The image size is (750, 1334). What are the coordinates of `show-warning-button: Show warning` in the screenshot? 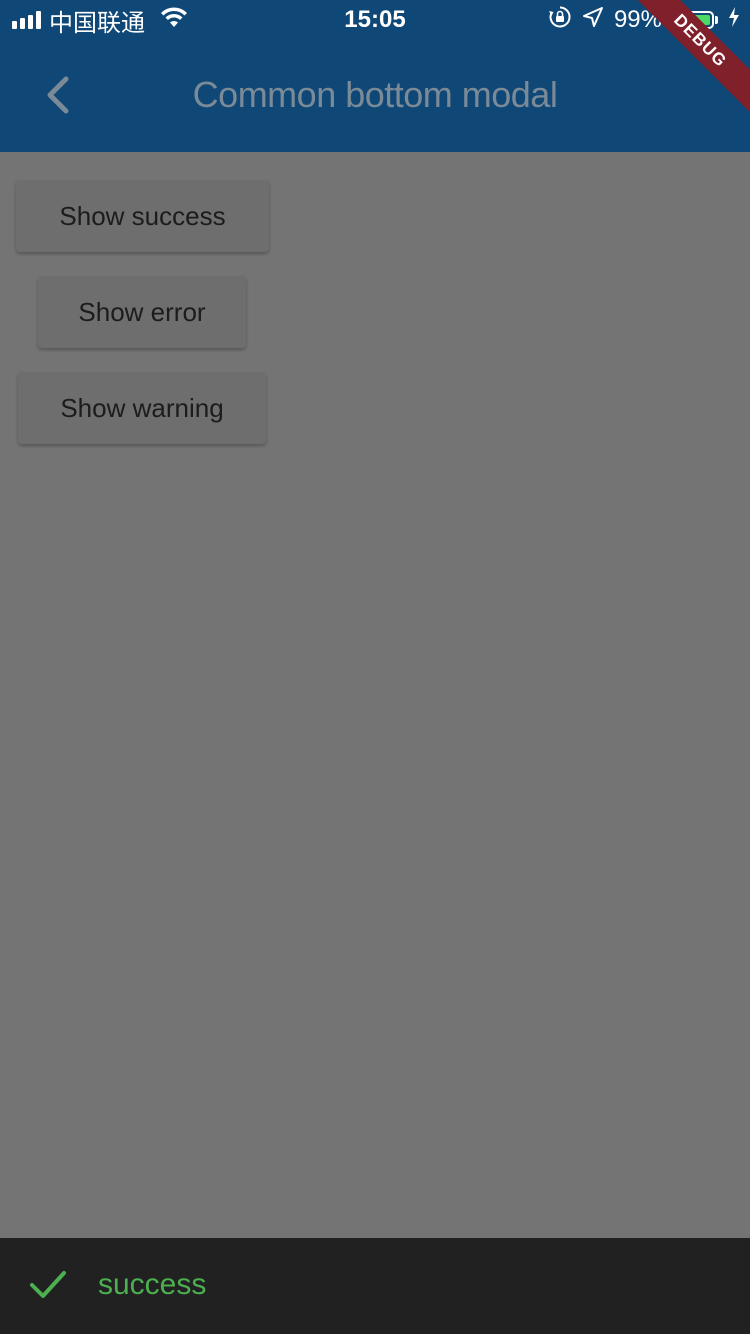 It's located at (142, 408).